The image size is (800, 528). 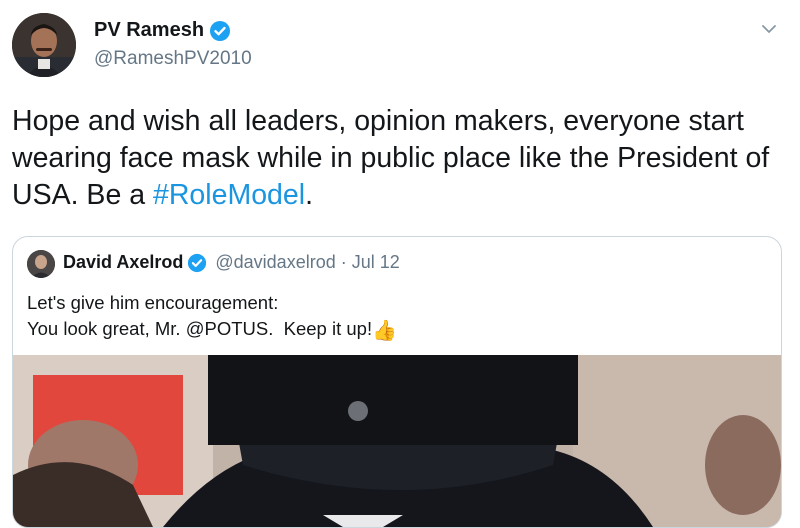 I want to click on quoted-display-name: David Axelrod, so click(x=123, y=262).